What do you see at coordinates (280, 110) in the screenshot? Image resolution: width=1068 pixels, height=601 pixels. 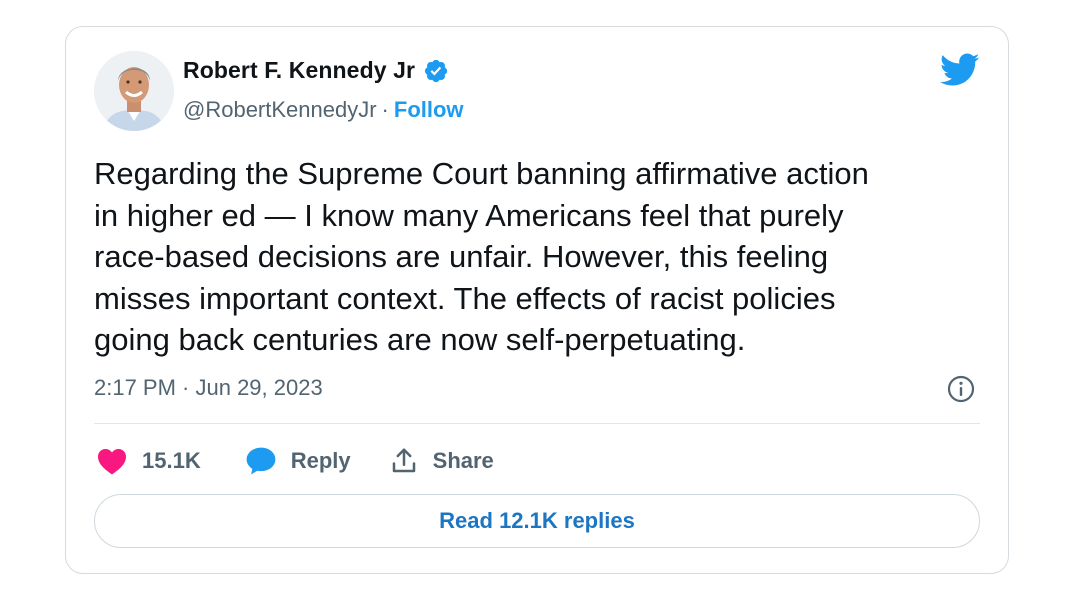 I see `author-handle: @RobertKennedyJr` at bounding box center [280, 110].